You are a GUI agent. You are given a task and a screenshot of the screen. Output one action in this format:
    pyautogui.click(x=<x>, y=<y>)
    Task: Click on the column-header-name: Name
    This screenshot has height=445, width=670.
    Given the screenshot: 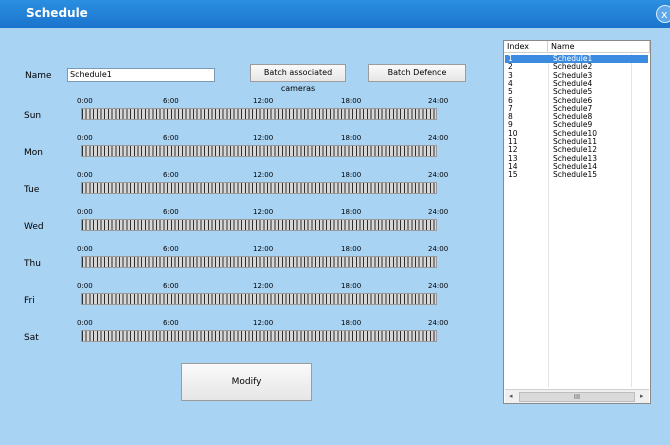 What is the action you would take?
    pyautogui.click(x=599, y=47)
    